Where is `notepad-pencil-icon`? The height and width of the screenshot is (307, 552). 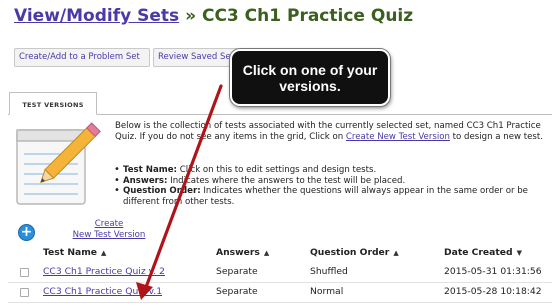
notepad-pencil-icon is located at coordinates (58, 163).